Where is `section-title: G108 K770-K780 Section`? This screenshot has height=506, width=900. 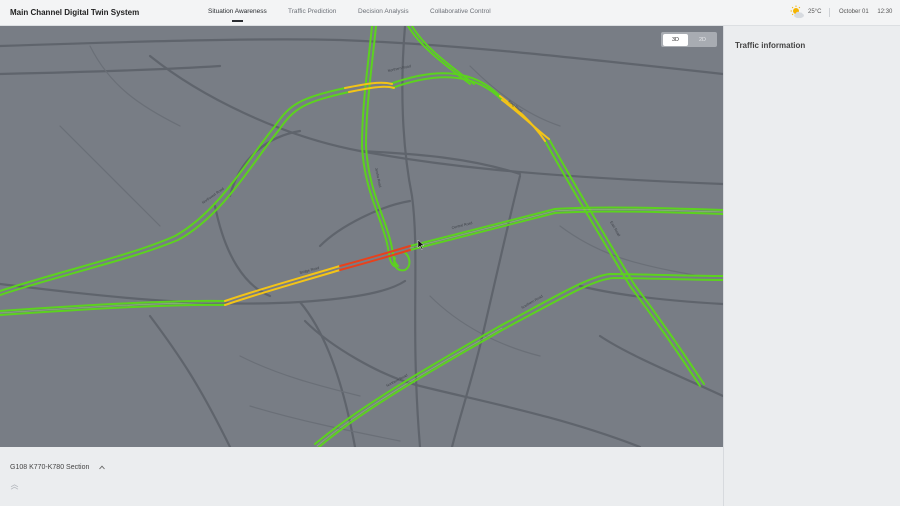
section-title: G108 K770-K780 Section is located at coordinates (49, 467).